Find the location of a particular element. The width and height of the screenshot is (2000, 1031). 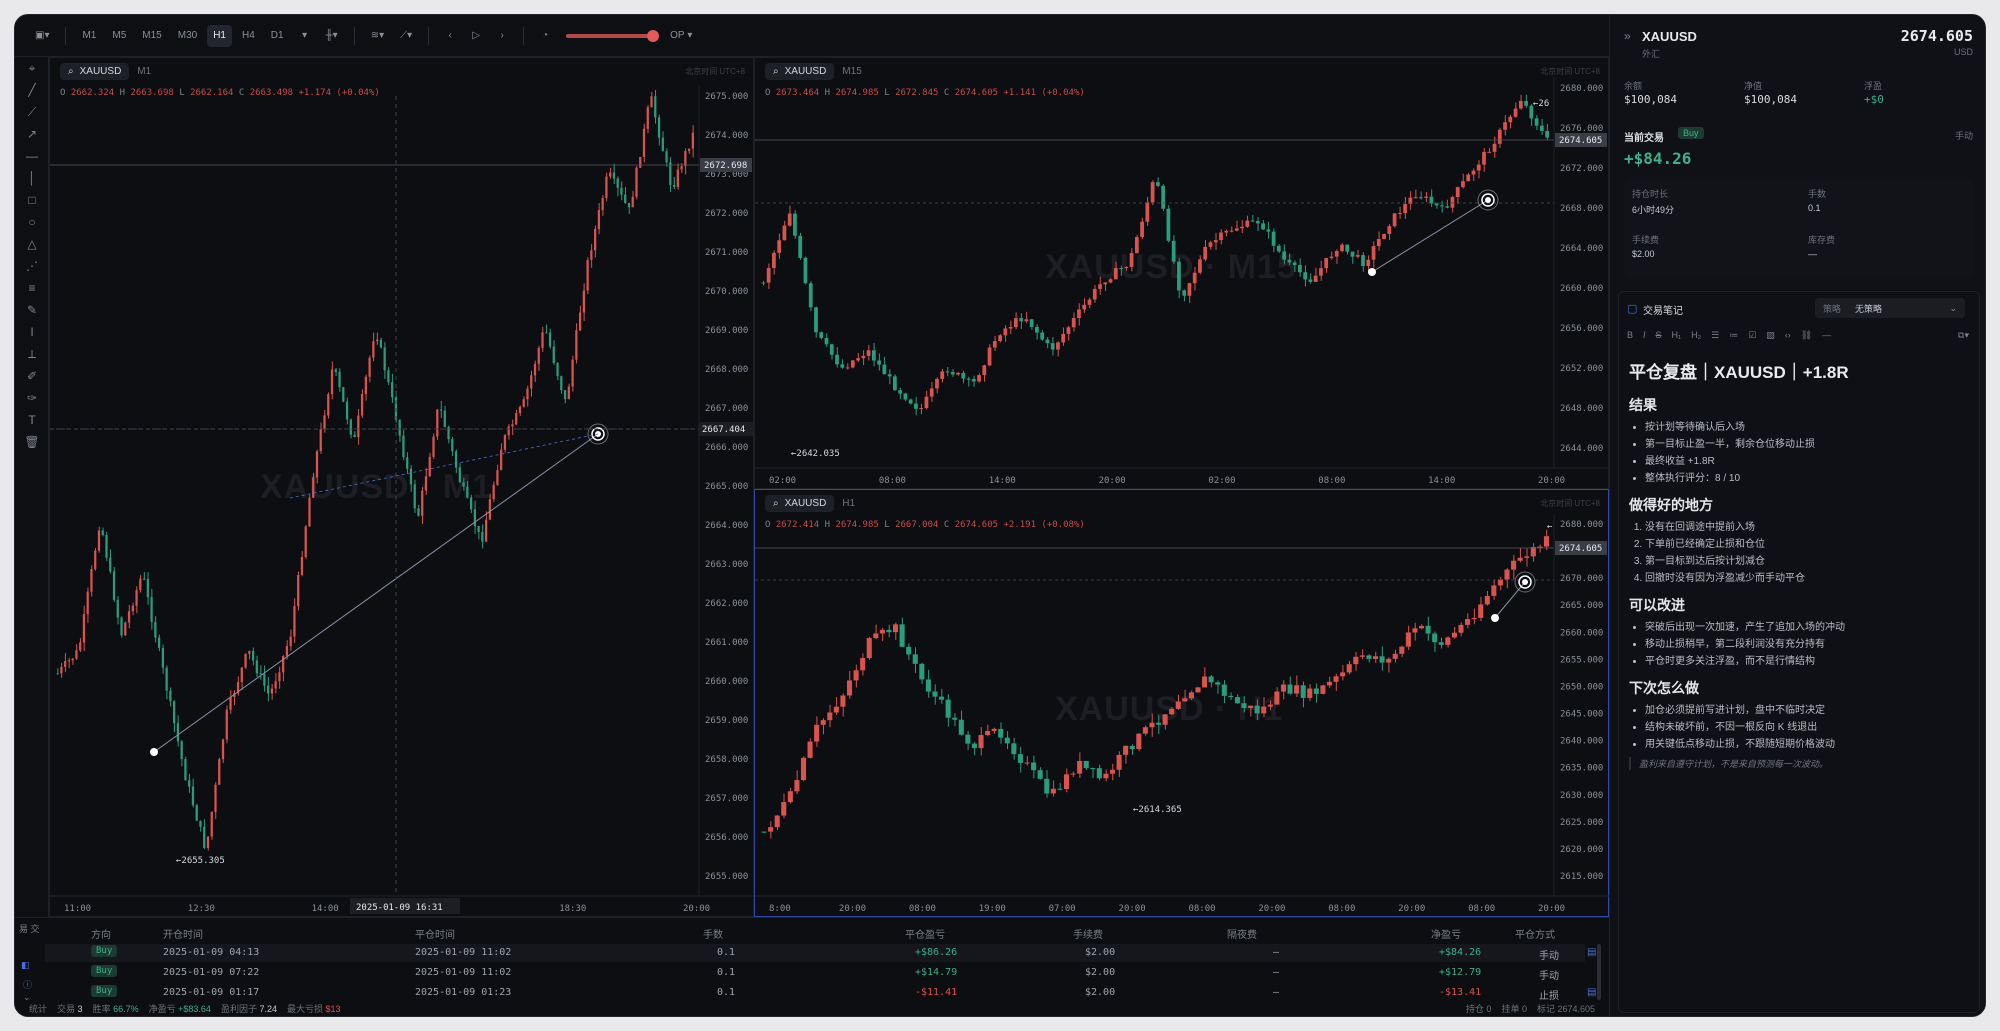

hline-icon: — is located at coordinates (32, 156).